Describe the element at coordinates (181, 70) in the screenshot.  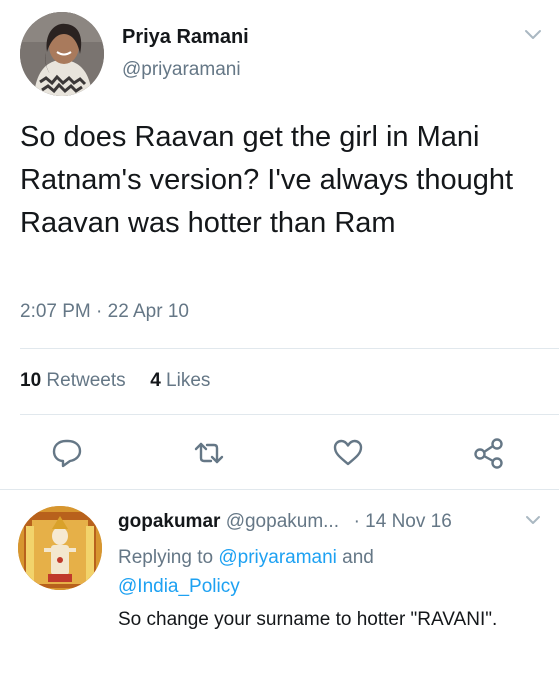
I see `author-handle: @priyaramani` at that location.